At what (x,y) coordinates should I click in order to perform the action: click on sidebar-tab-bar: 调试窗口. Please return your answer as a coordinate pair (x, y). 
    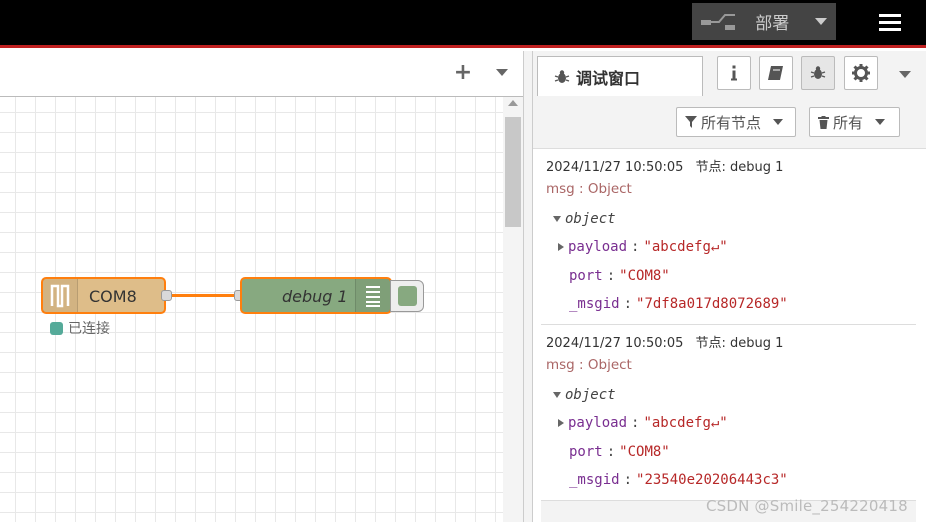
    Looking at the image, I should click on (729, 74).